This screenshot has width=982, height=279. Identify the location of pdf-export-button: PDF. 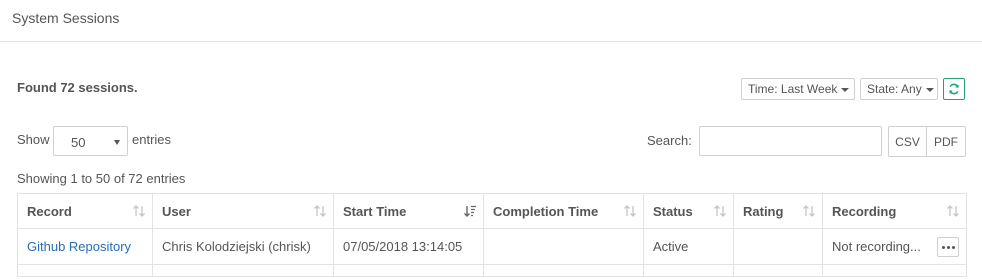
(946, 141).